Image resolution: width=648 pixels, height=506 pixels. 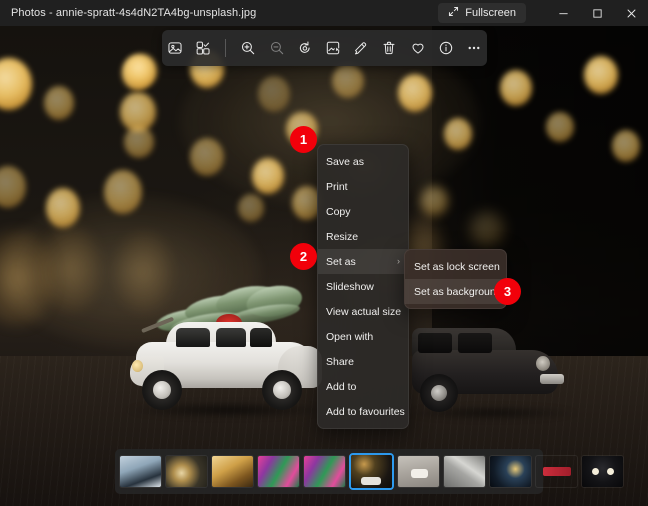 I want to click on menu-item-set-as: Set as ›, so click(x=363, y=261).